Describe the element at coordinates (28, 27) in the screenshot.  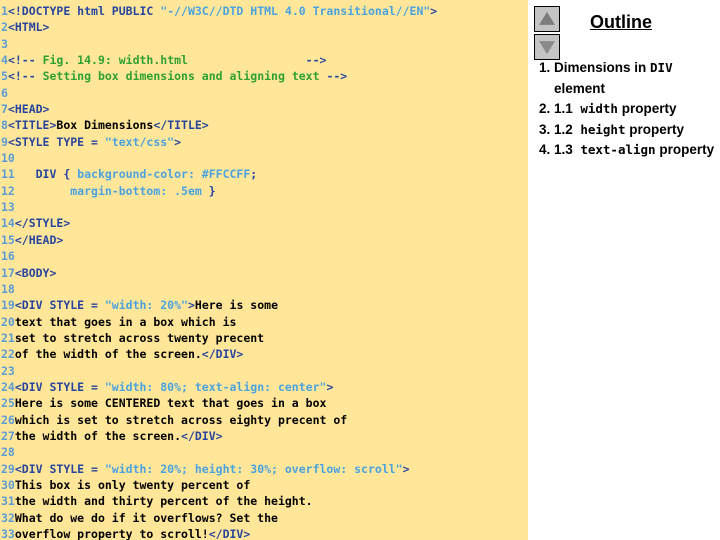
I see `code-token-tag: <HTML>` at that location.